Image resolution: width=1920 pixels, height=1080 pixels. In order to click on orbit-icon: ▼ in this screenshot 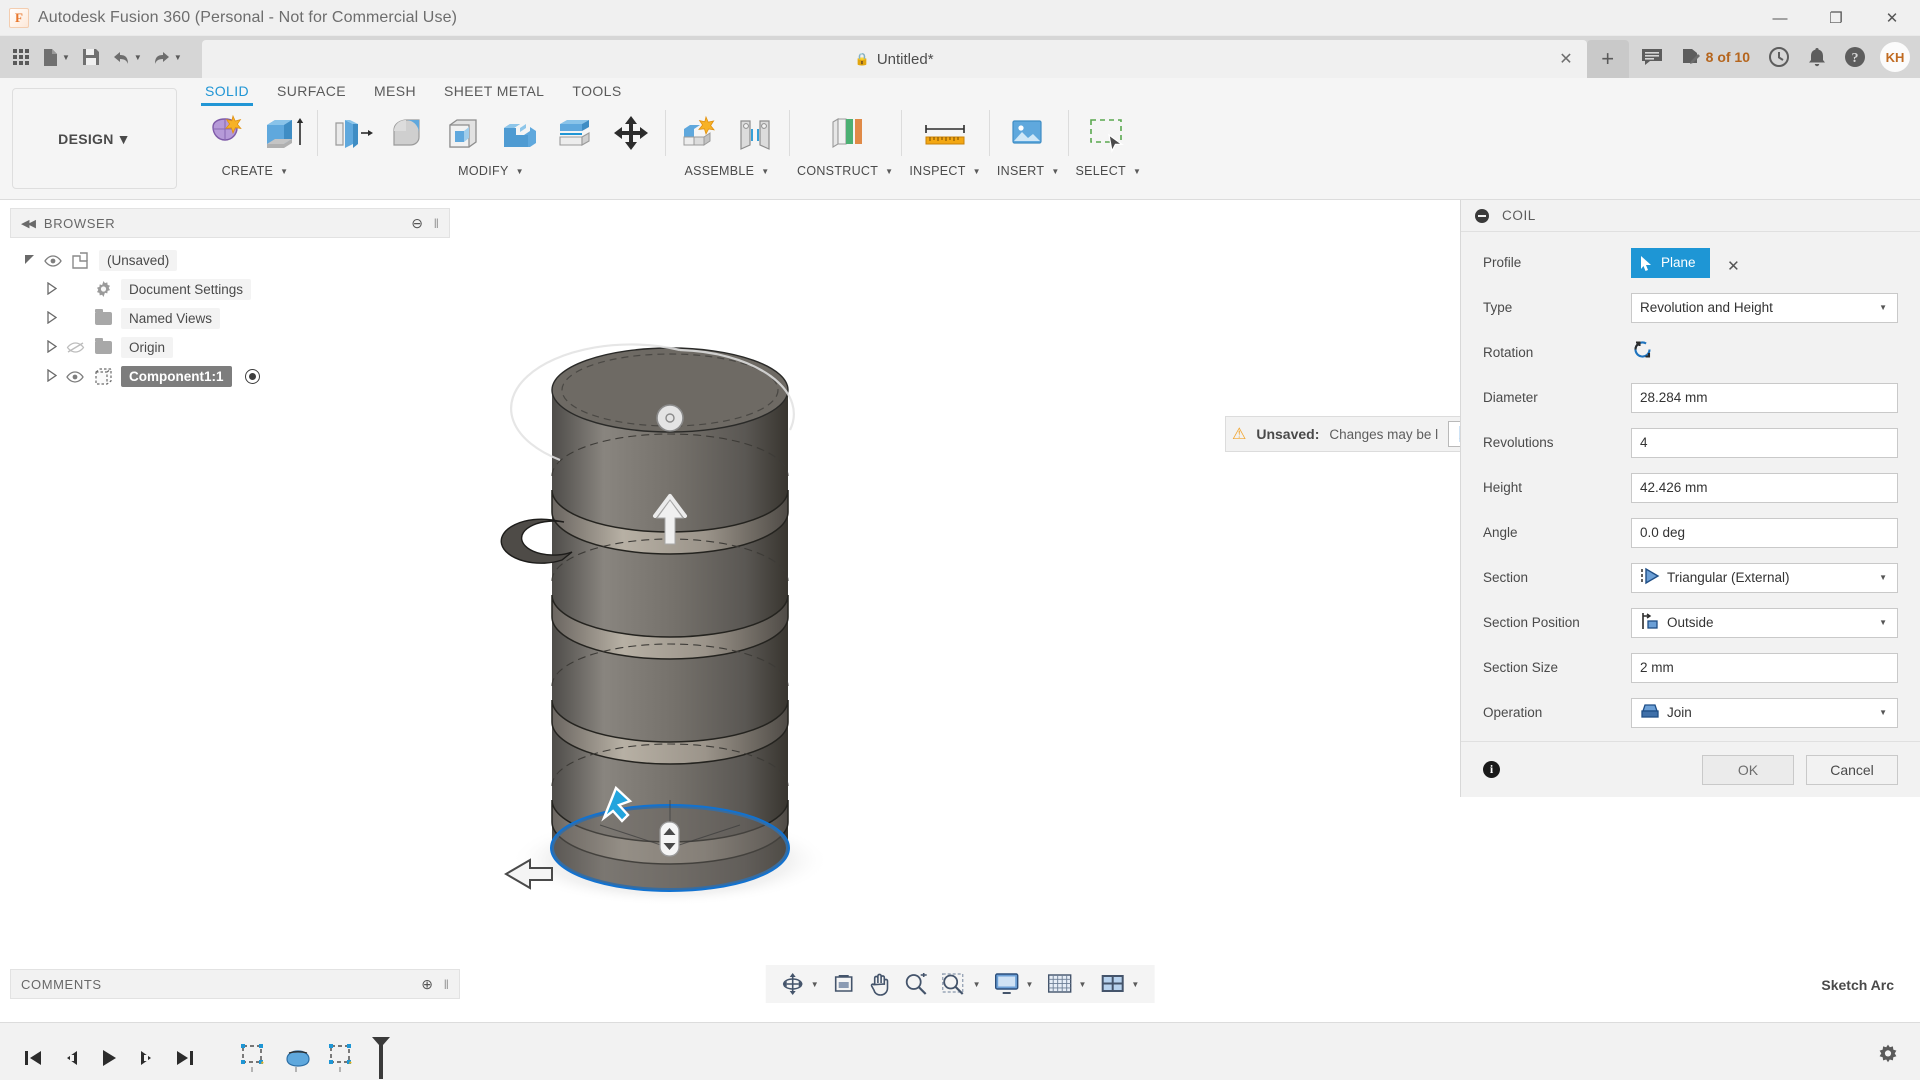, I will do `click(800, 984)`.